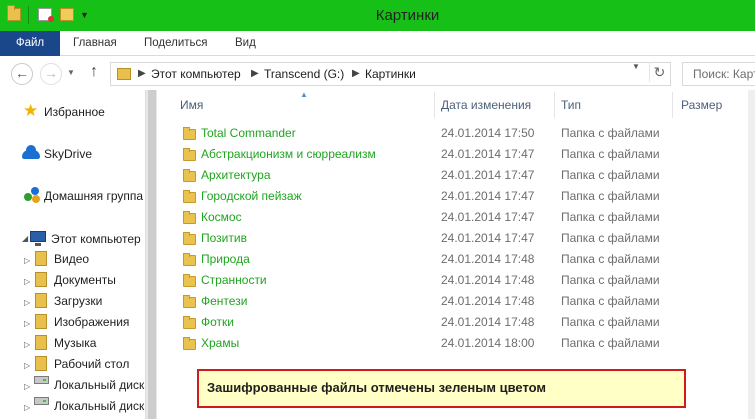 This screenshot has width=755, height=419. I want to click on skydrive-cloud-icon, so click(31, 152).